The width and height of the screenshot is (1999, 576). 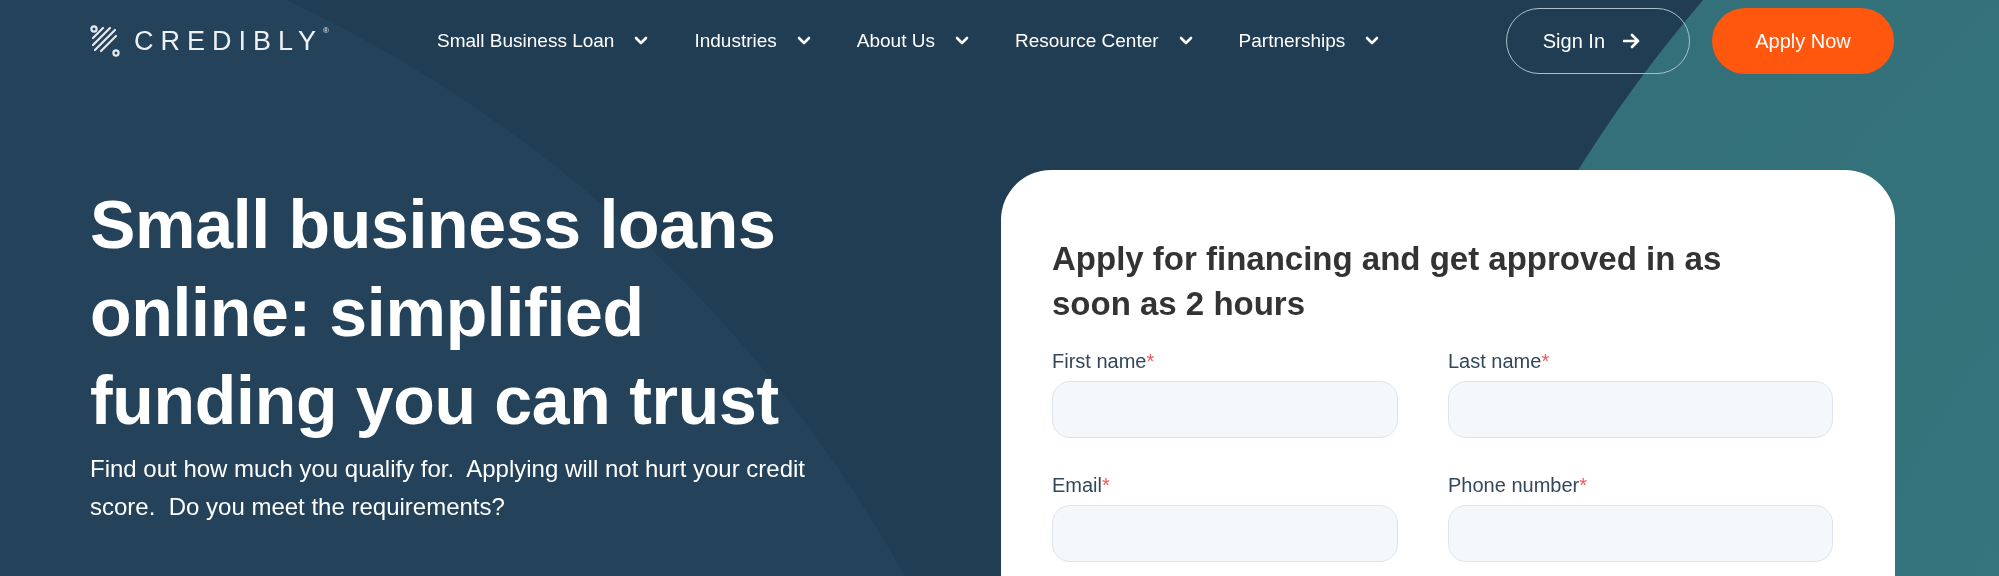 What do you see at coordinates (1387, 281) in the screenshot?
I see `form-title: Apply for financing and get approved in as soon as 2 hours` at bounding box center [1387, 281].